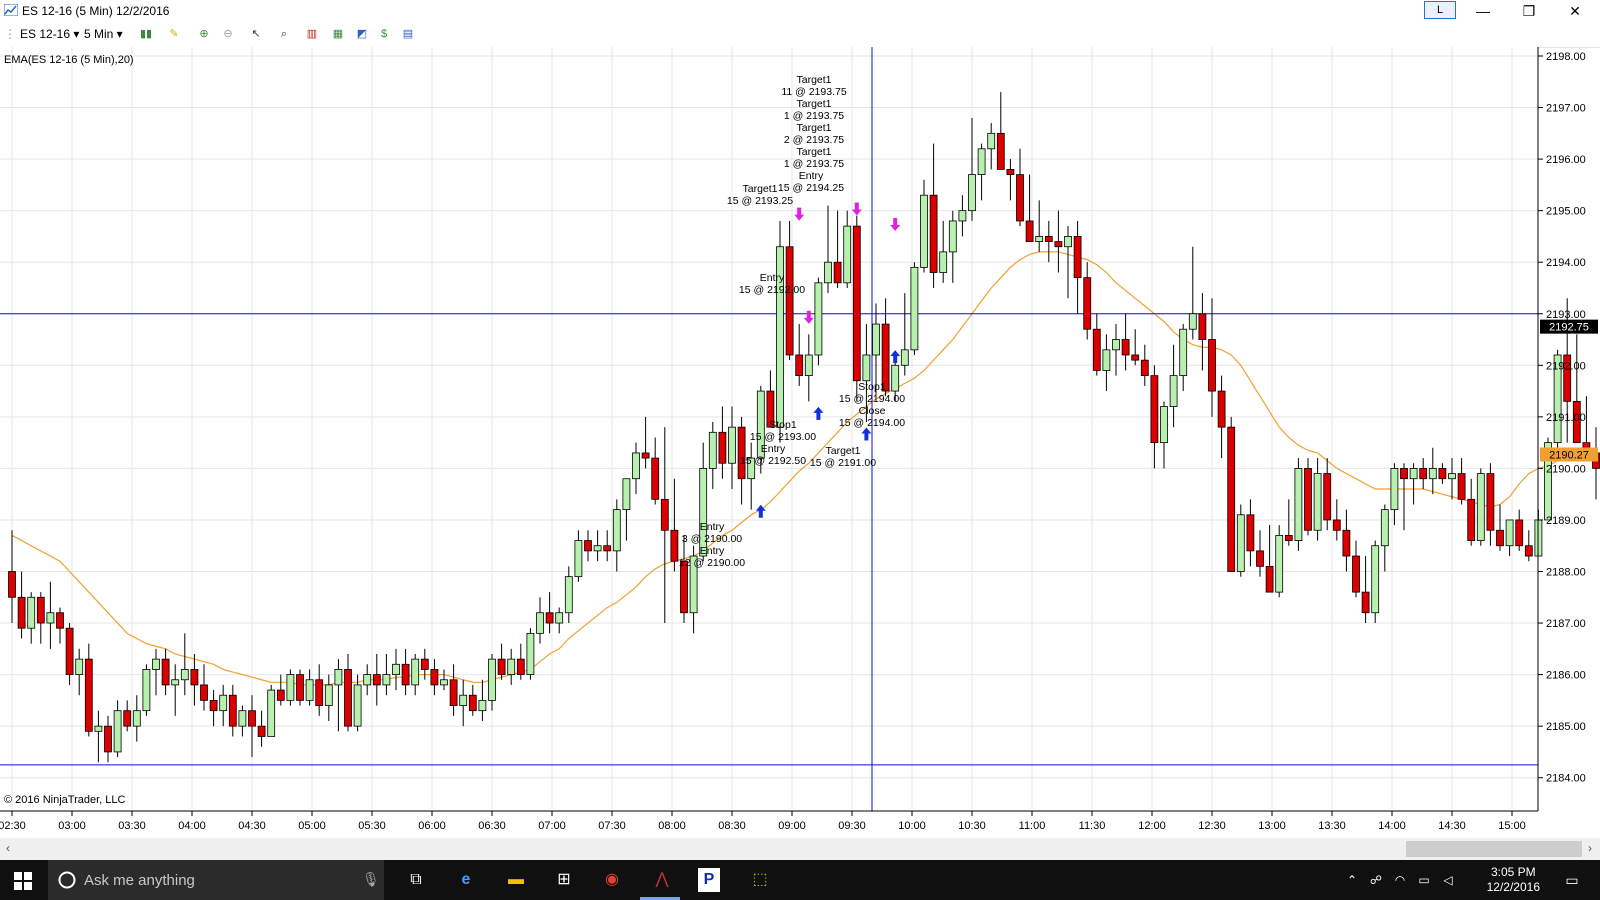 The width and height of the screenshot is (1600, 900). I want to click on cursor-icon: ↖, so click(256, 34).